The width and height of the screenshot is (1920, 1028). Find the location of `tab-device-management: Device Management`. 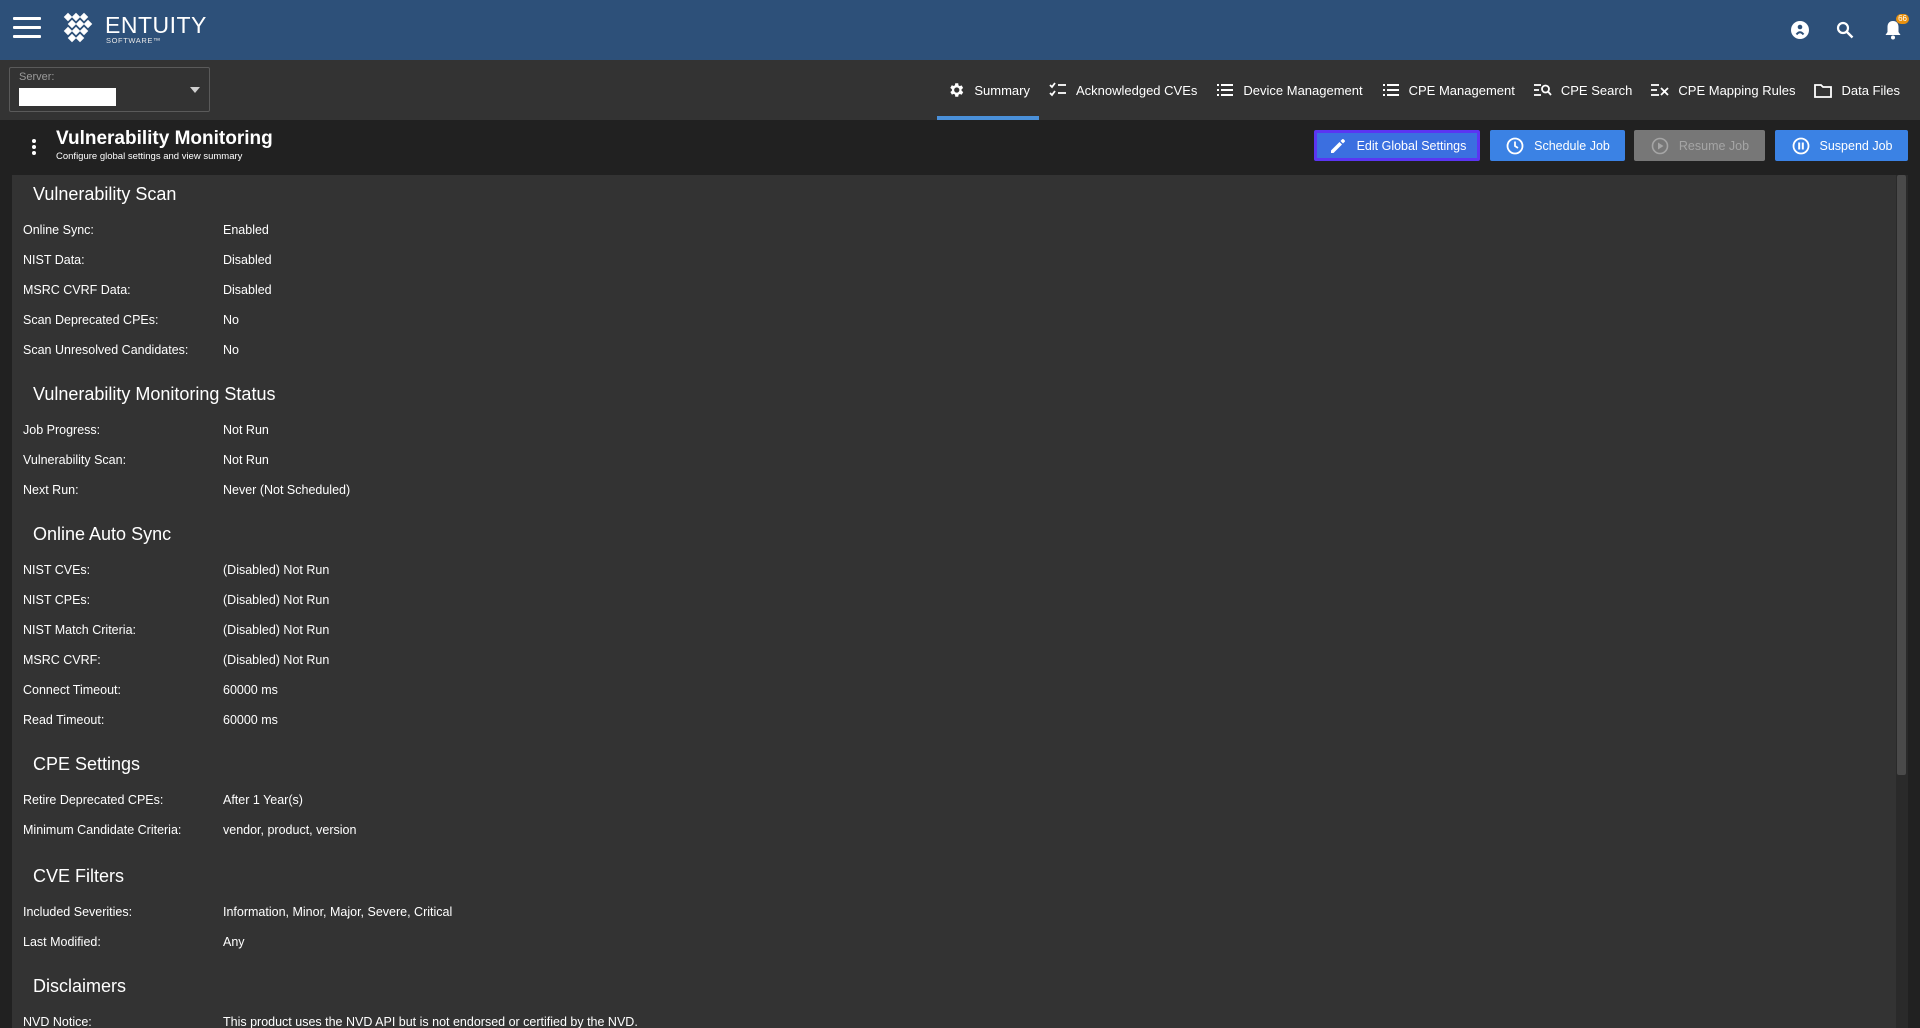

tab-device-management: Device Management is located at coordinates (1288, 90).